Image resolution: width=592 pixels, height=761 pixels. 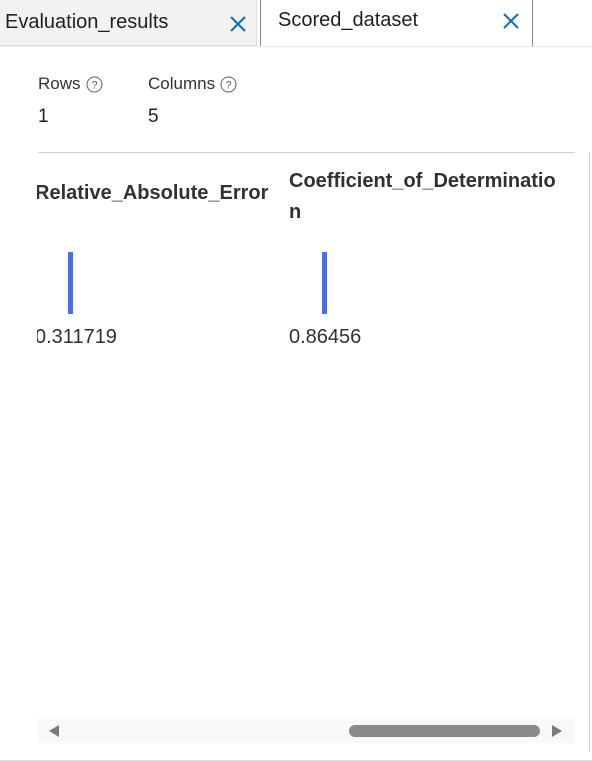 I want to click on columns-value: 5, so click(x=153, y=116).